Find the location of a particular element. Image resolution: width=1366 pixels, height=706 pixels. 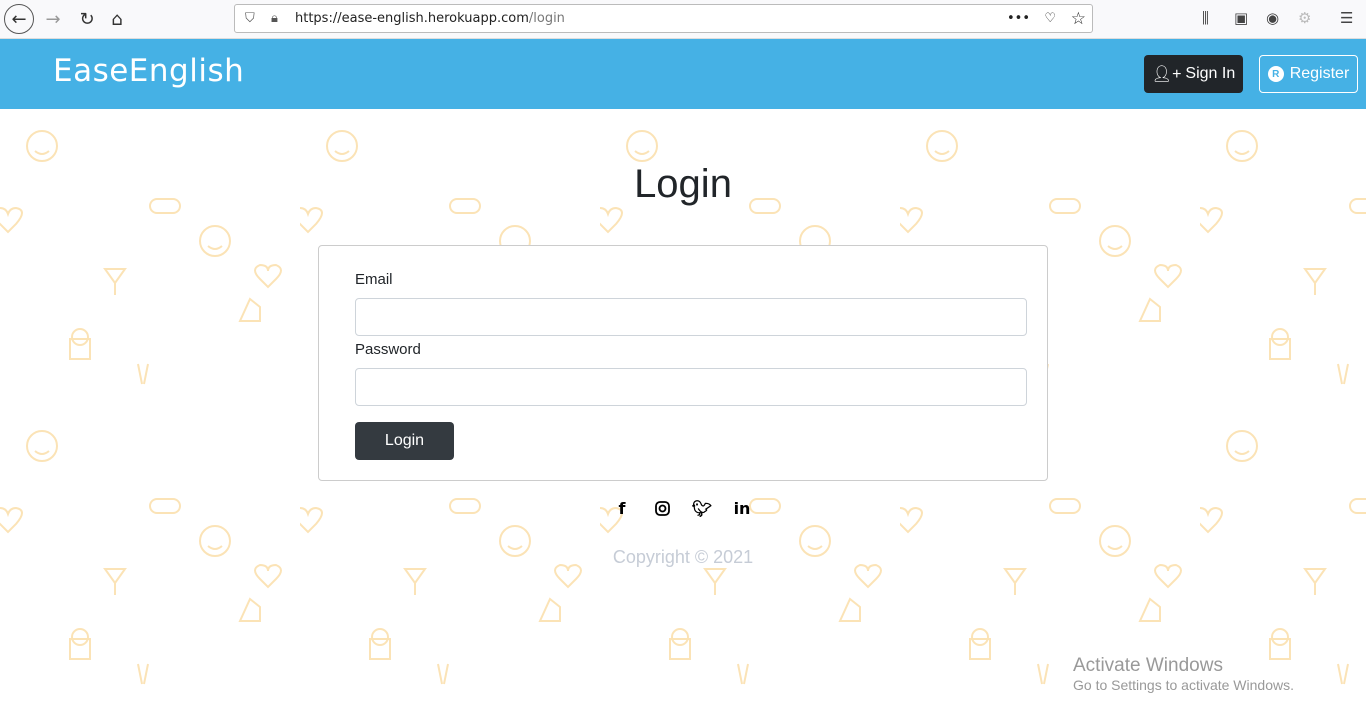

social-links: f 🐦︎ in is located at coordinates (682, 508).